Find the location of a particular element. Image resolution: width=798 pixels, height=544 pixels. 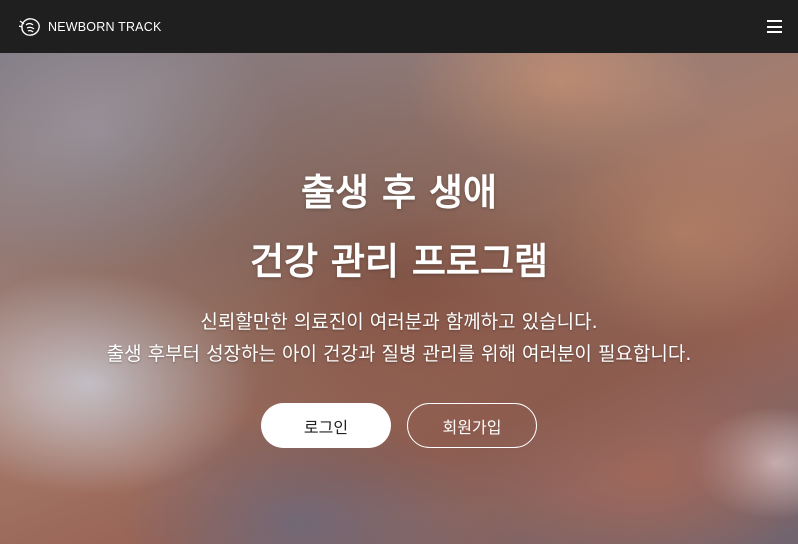

baby-hand-logo-icon is located at coordinates (30, 27).